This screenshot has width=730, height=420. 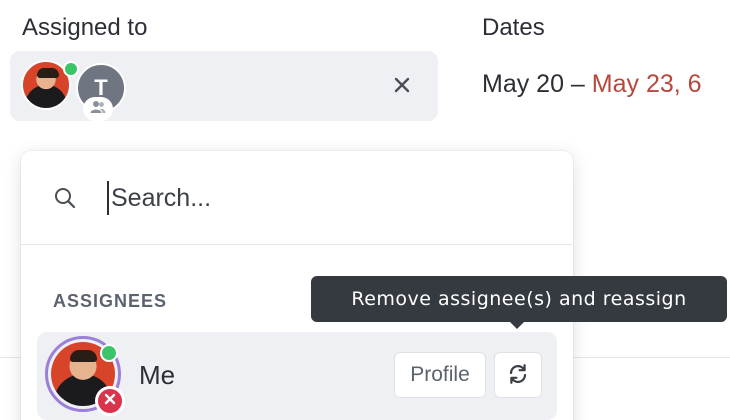 I want to click on assignee-field: T, so click(x=224, y=86).